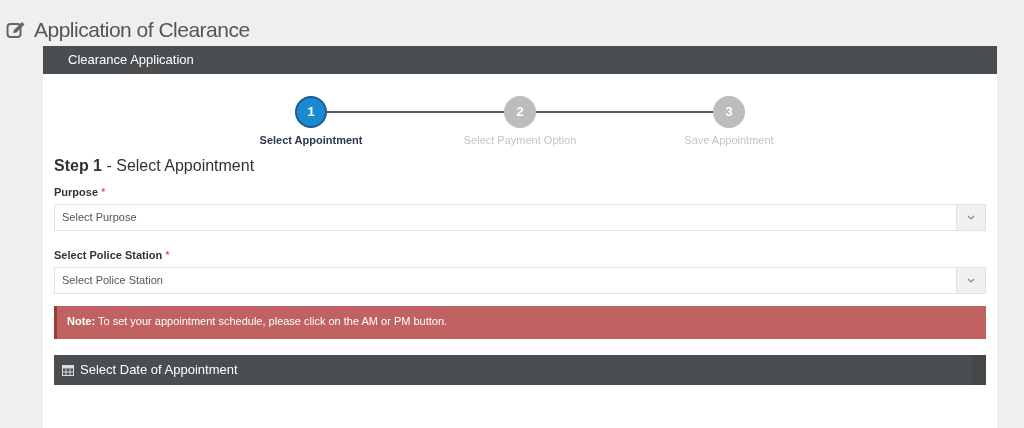  I want to click on step-label: Save Appointment, so click(729, 140).